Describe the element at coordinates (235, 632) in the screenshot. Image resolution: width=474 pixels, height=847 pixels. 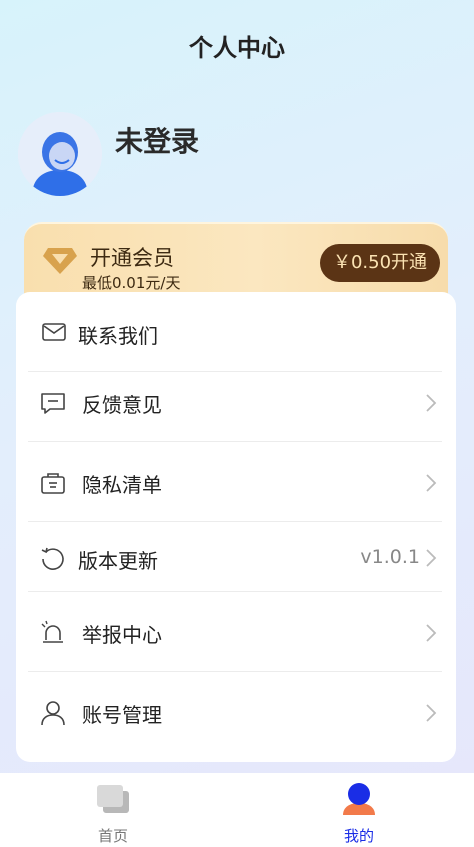
I see `menu-item-report: 举报中心` at that location.